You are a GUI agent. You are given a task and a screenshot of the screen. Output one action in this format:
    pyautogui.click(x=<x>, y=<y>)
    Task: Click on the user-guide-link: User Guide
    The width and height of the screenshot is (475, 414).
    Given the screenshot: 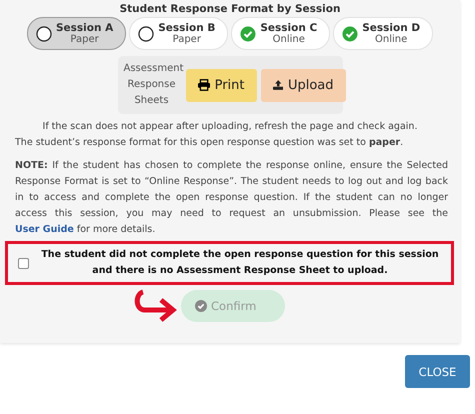 What is the action you would take?
    pyautogui.click(x=44, y=229)
    